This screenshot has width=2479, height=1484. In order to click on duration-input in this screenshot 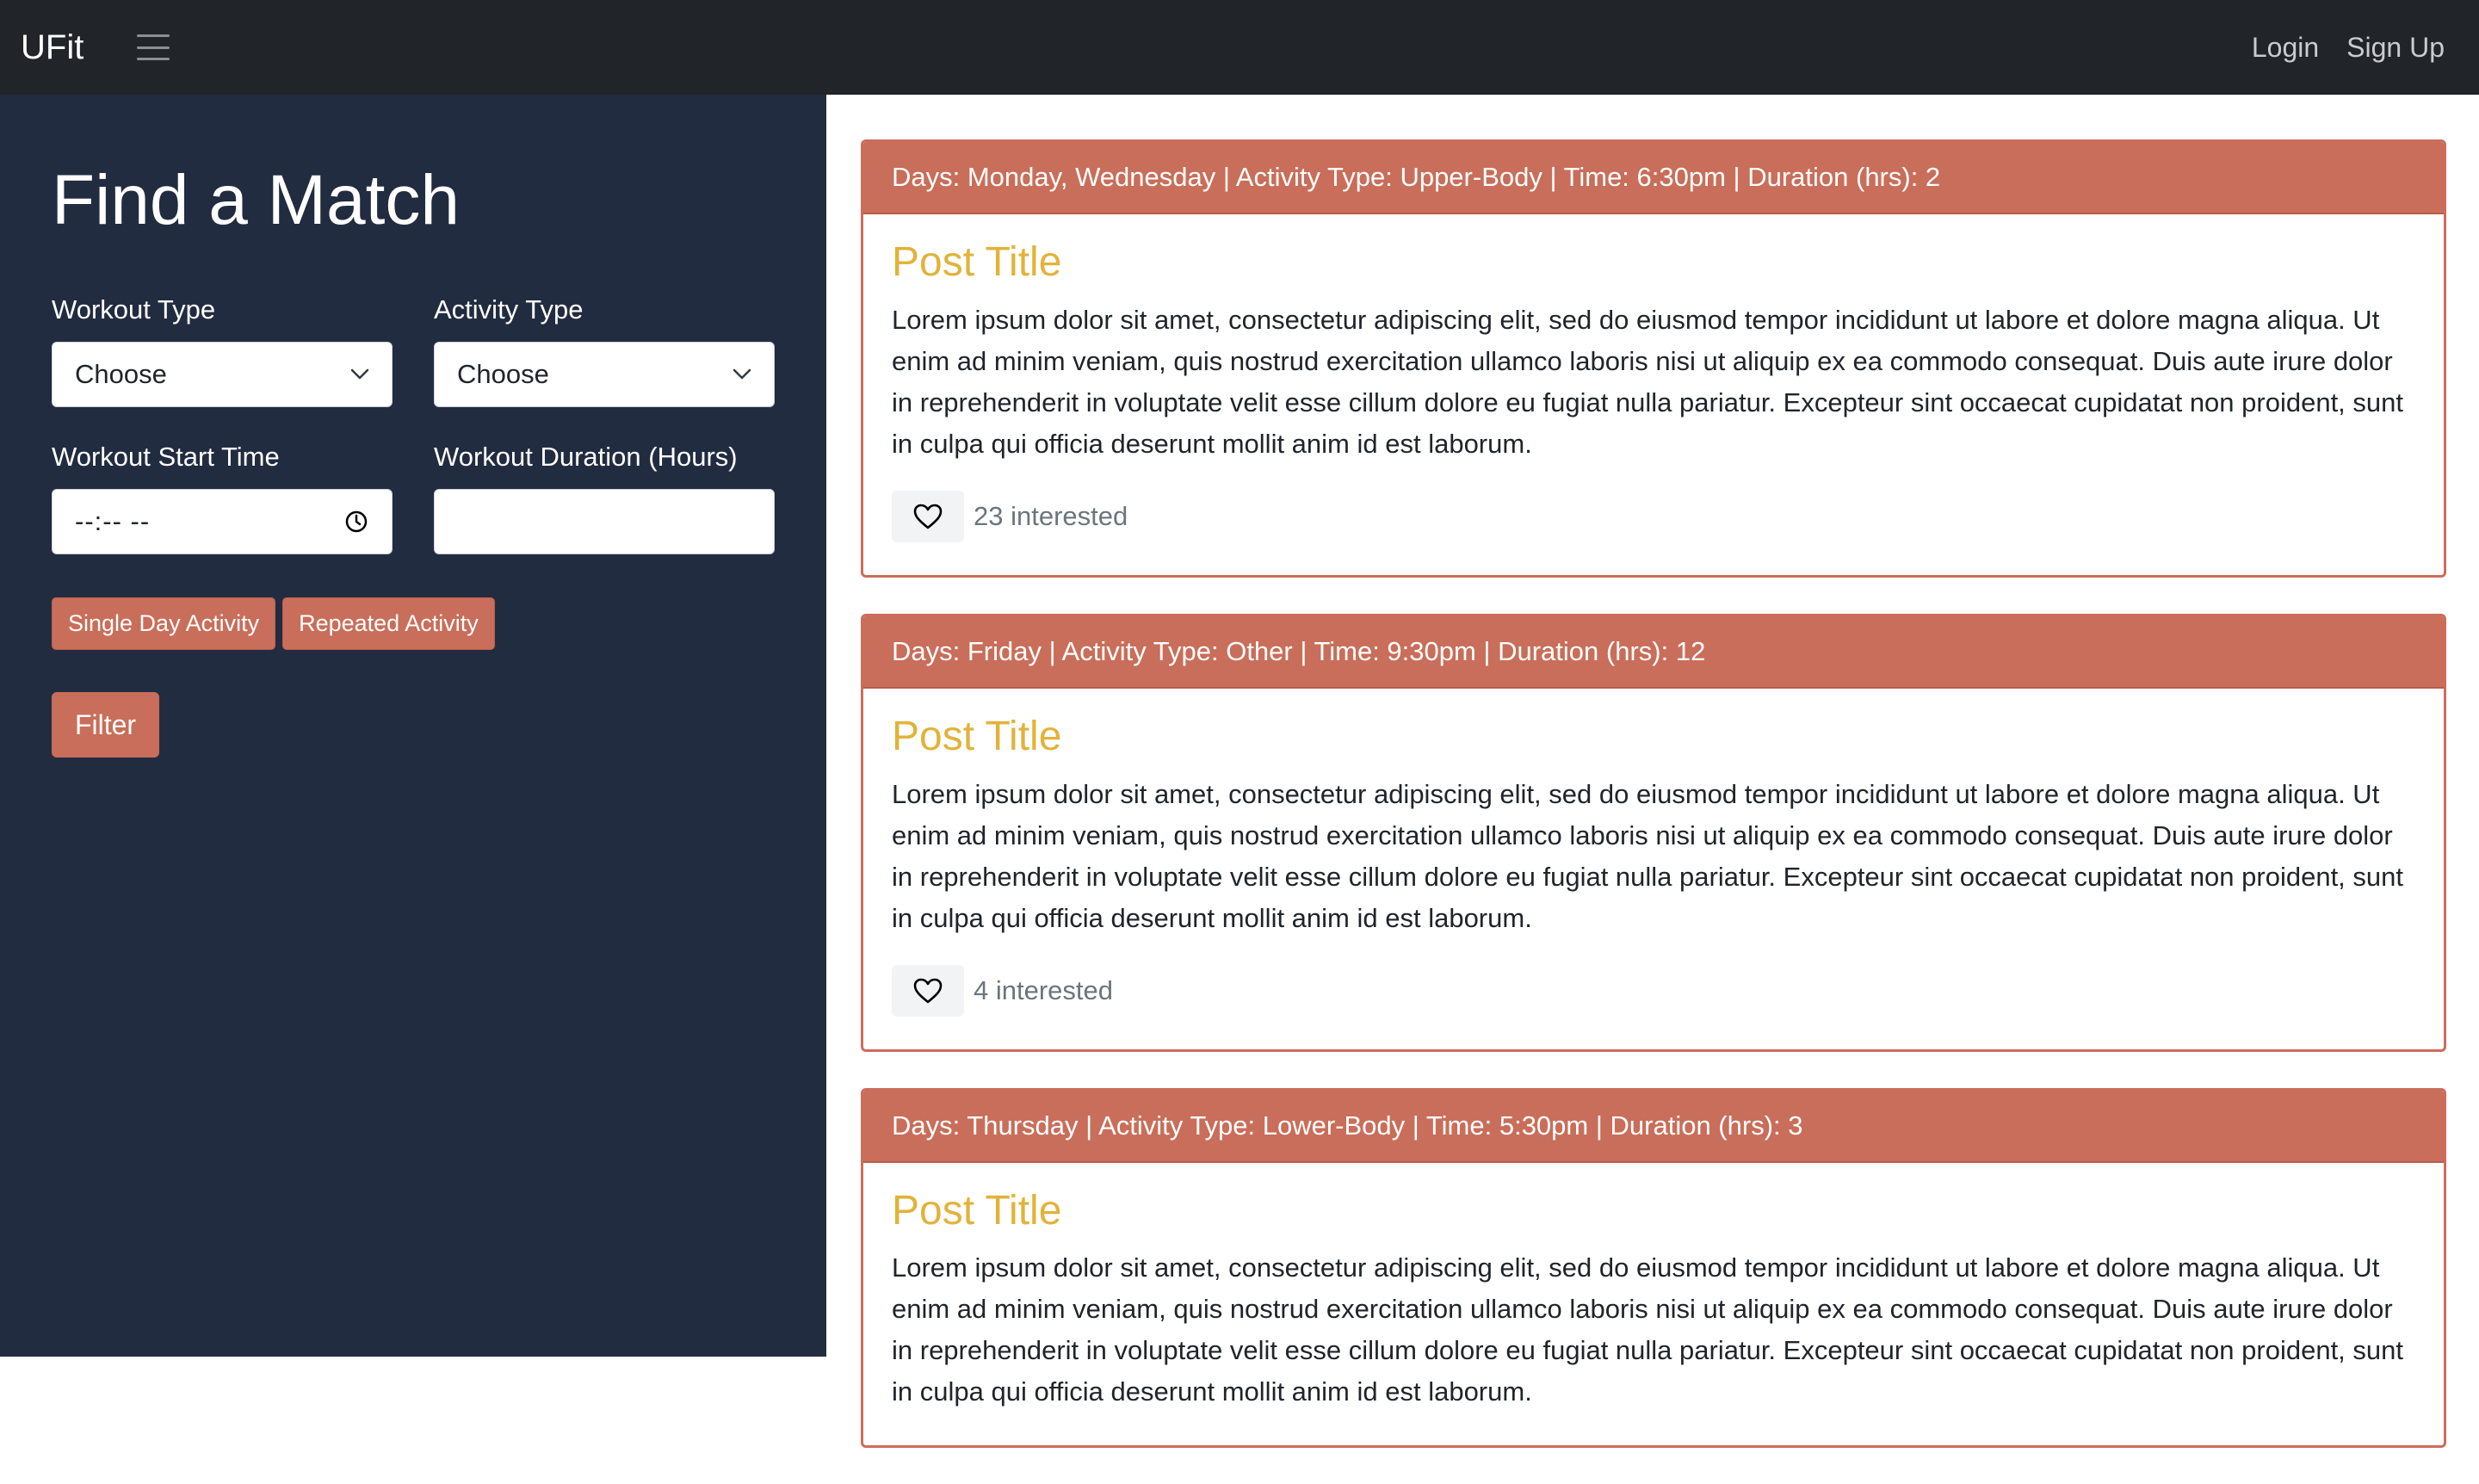, I will do `click(604, 521)`.